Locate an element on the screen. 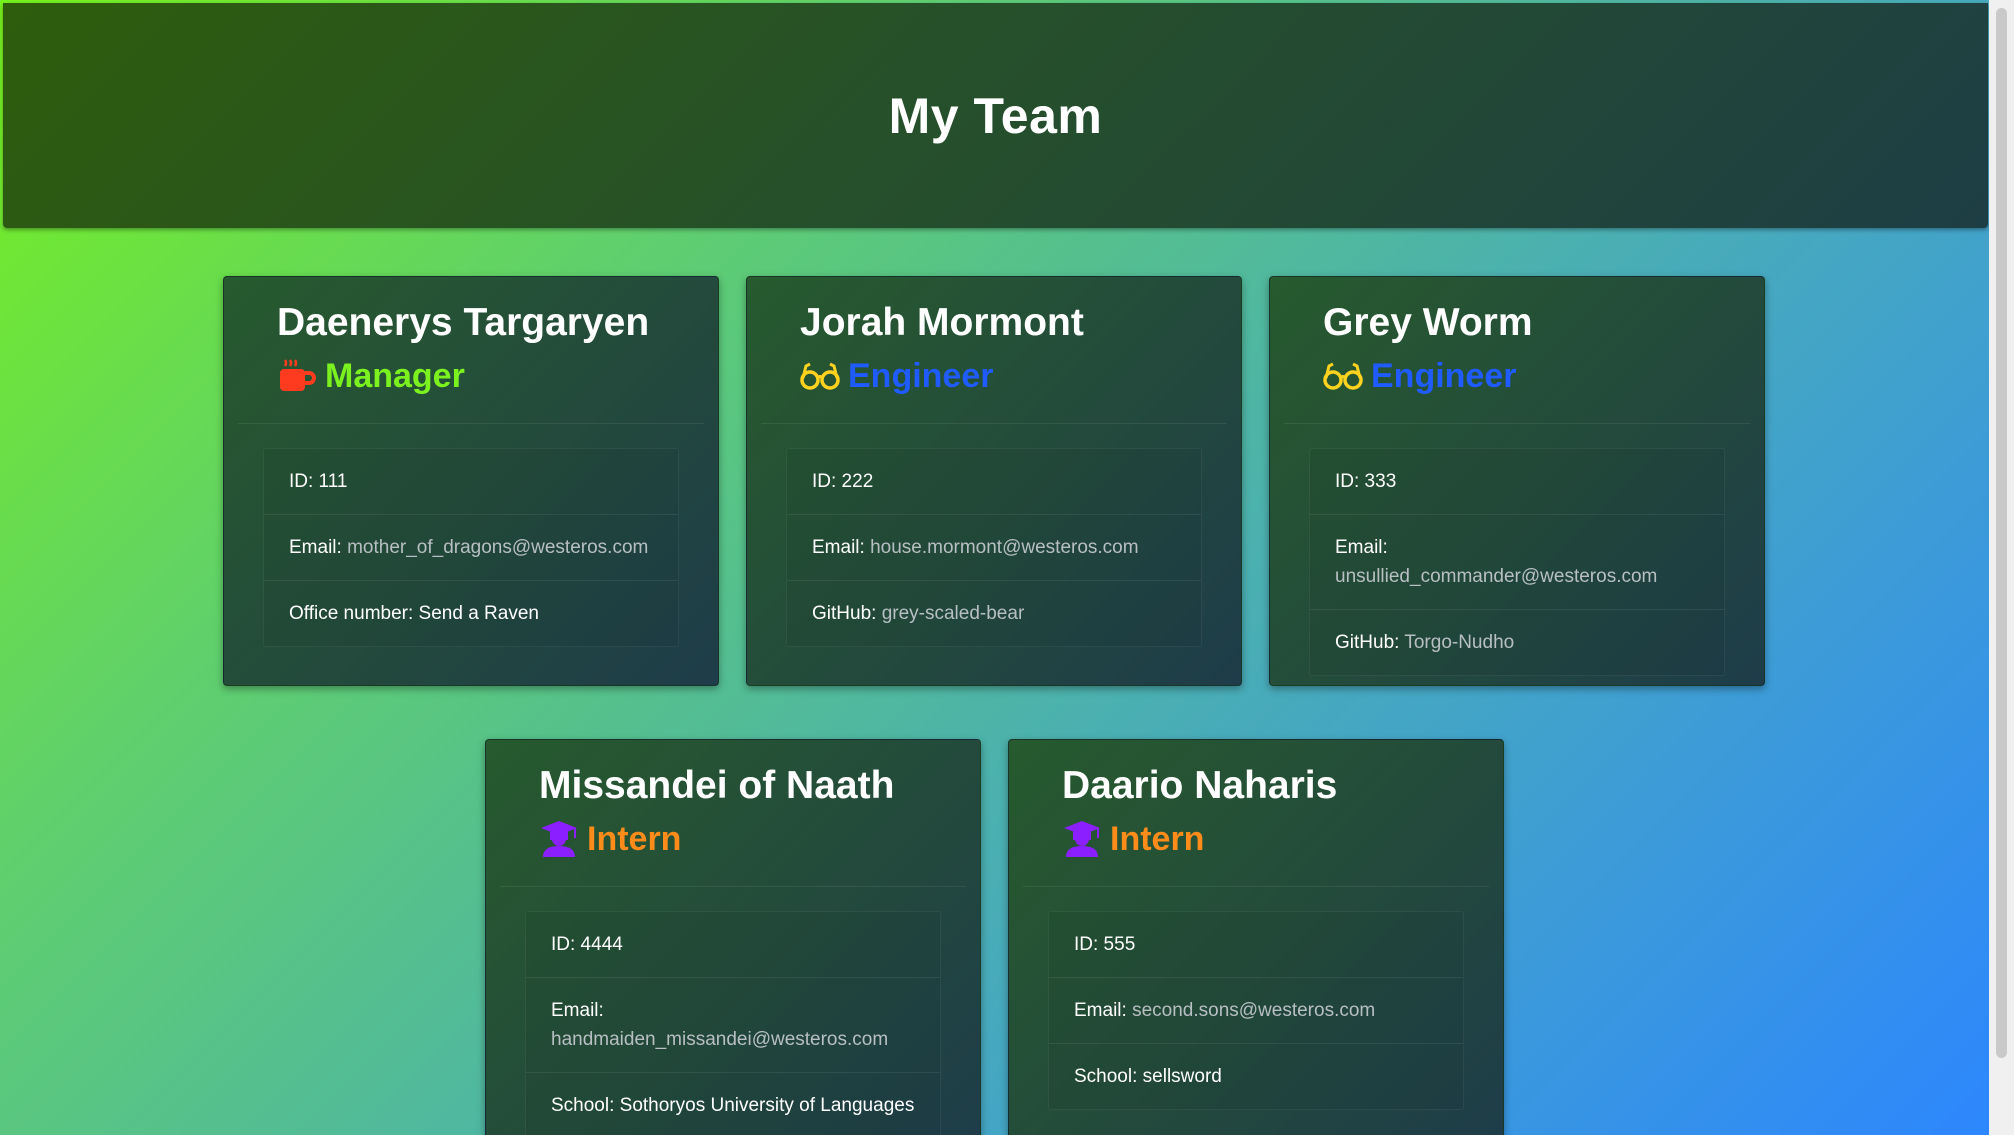 This screenshot has height=1135, width=2014. card-header: Missandei of Naath Intern is located at coordinates (733, 813).